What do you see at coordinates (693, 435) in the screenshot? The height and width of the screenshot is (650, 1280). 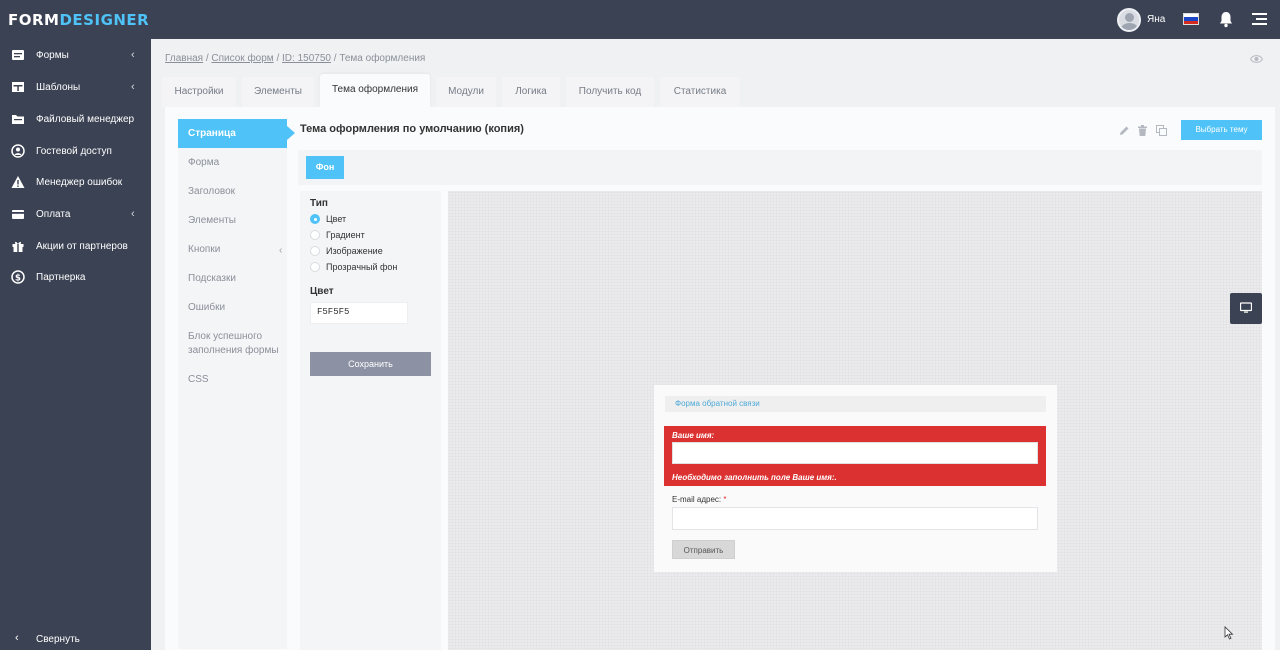 I see `name-field-label: Ваше имя:` at bounding box center [693, 435].